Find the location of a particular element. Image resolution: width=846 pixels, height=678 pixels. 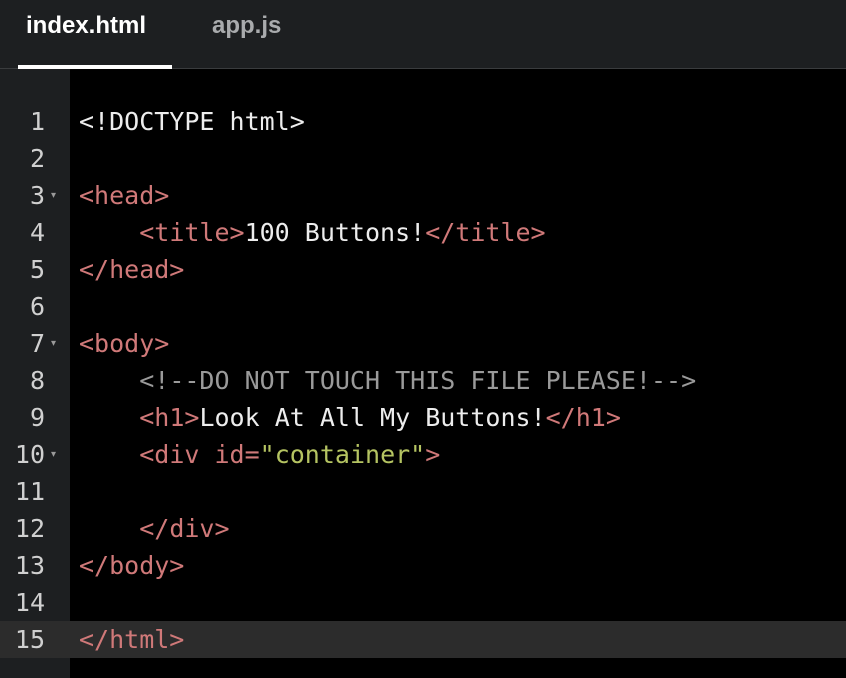

code-token-attr: id is located at coordinates (229, 454).